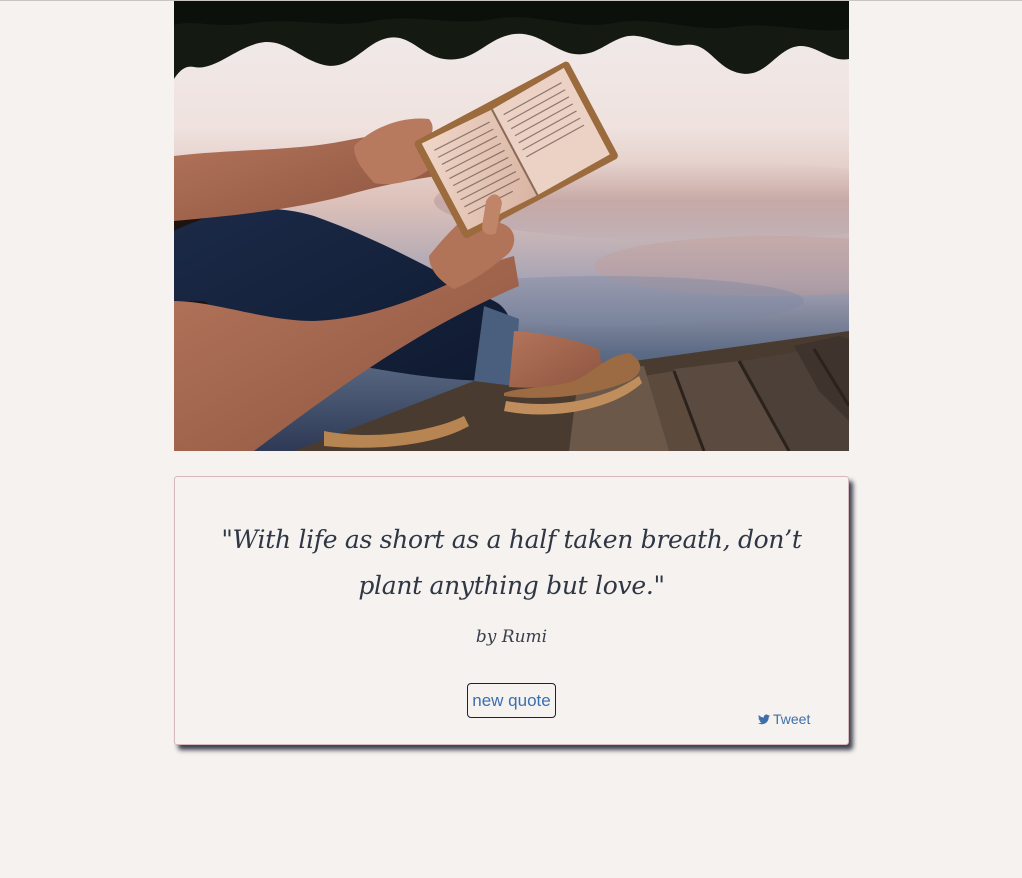 The width and height of the screenshot is (1022, 878). I want to click on new-quote-button: new quote, so click(511, 700).